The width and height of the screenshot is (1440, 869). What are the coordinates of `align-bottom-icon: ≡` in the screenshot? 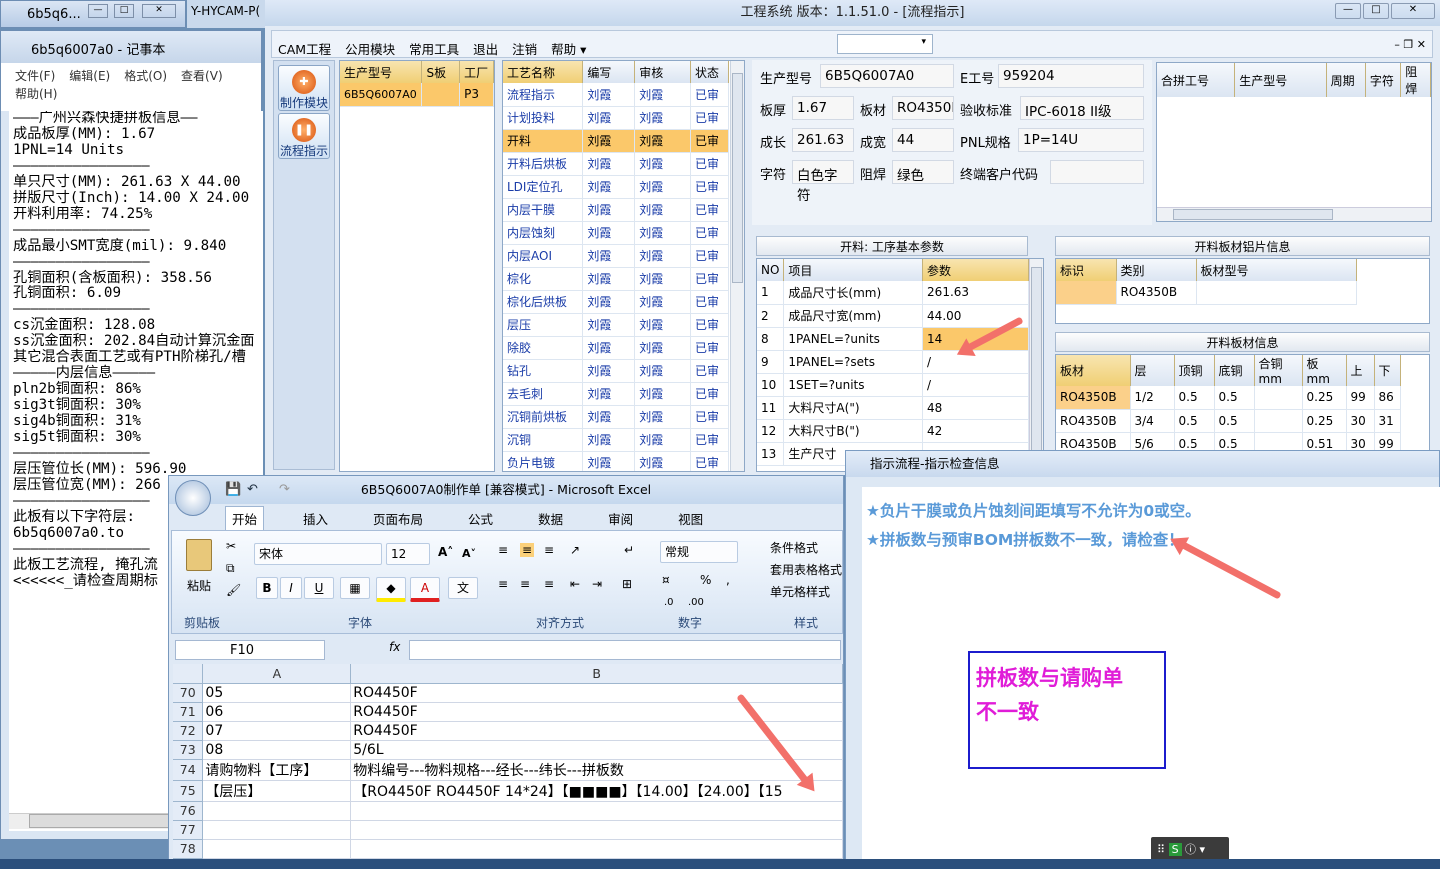 It's located at (549, 550).